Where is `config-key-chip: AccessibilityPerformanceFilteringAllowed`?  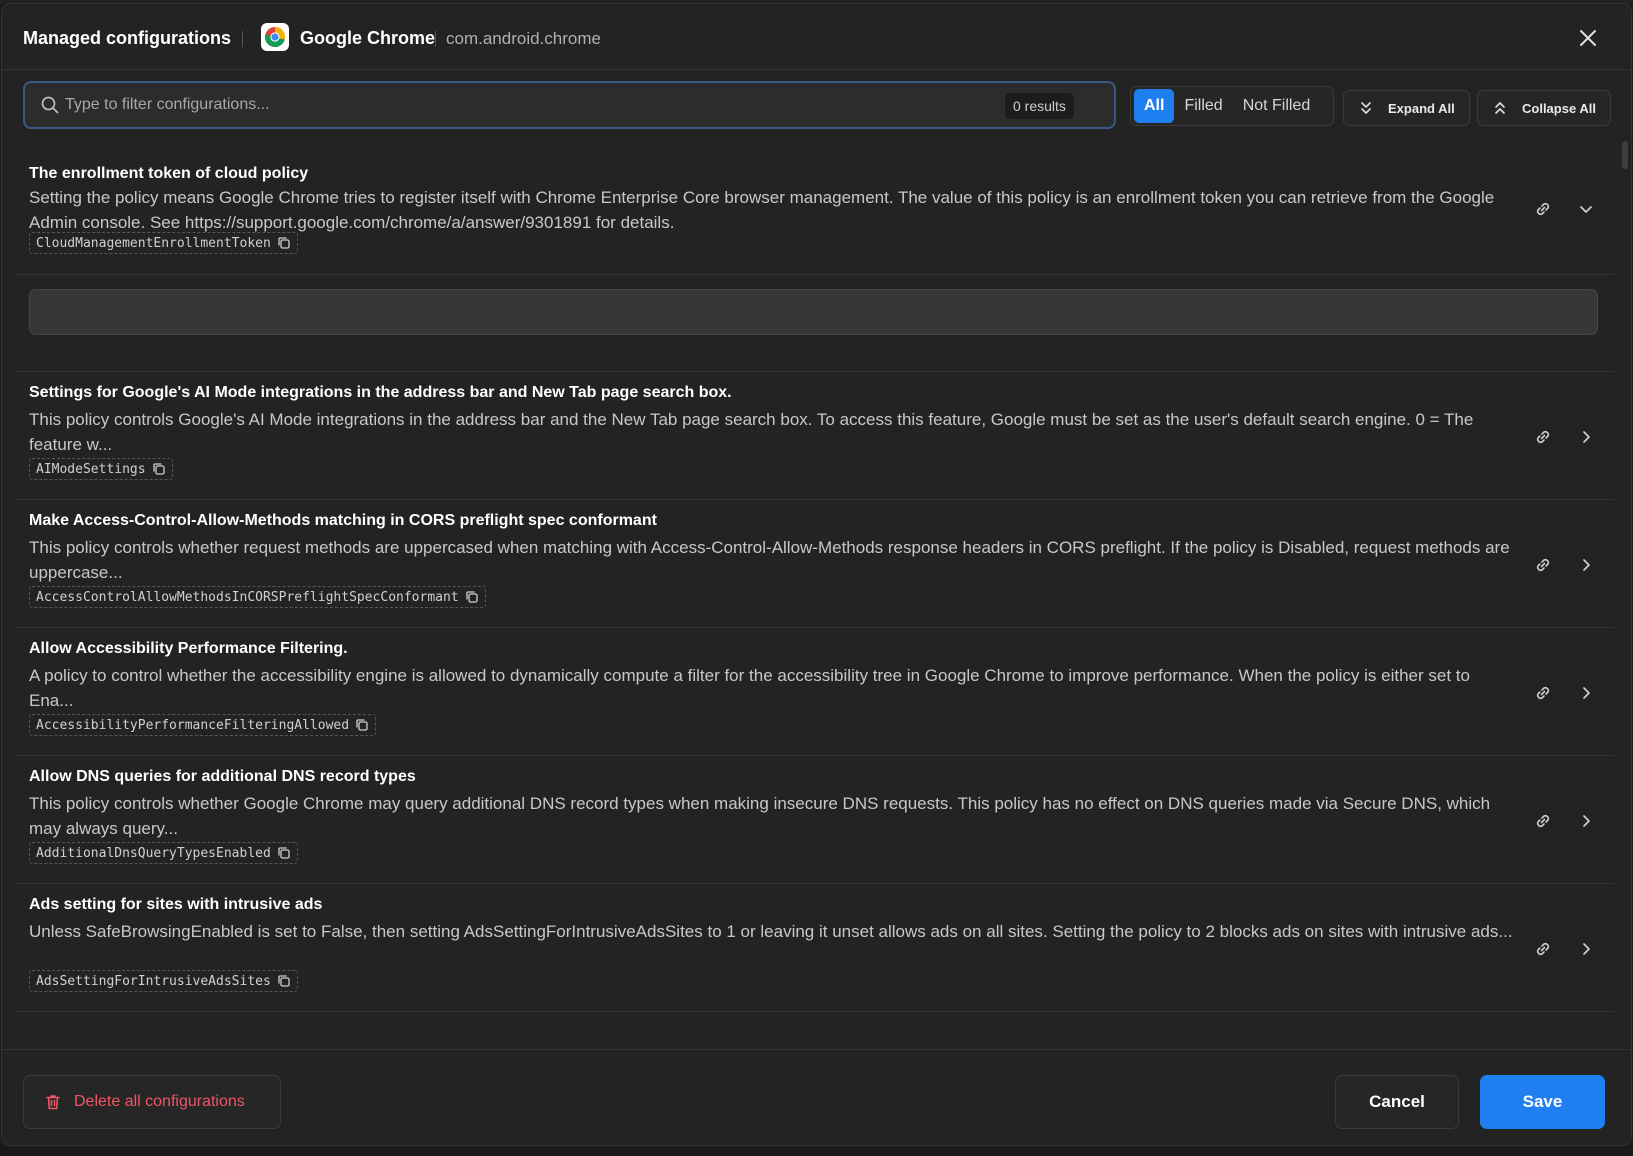
config-key-chip: AccessibilityPerformanceFilteringAllowed is located at coordinates (203, 725).